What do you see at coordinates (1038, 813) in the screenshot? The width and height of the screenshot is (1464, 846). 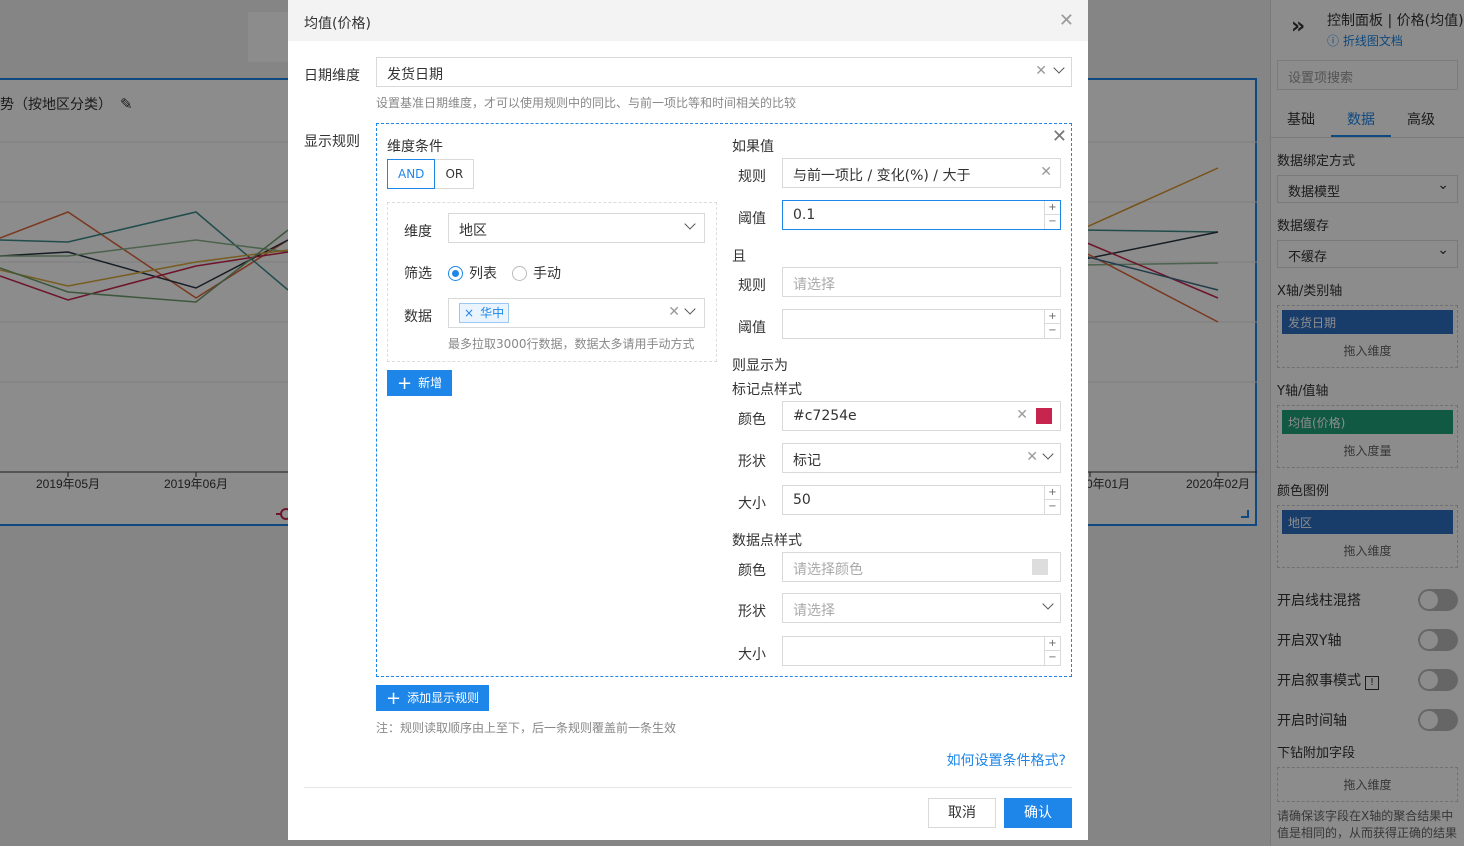 I see `confirm-button: 确认` at bounding box center [1038, 813].